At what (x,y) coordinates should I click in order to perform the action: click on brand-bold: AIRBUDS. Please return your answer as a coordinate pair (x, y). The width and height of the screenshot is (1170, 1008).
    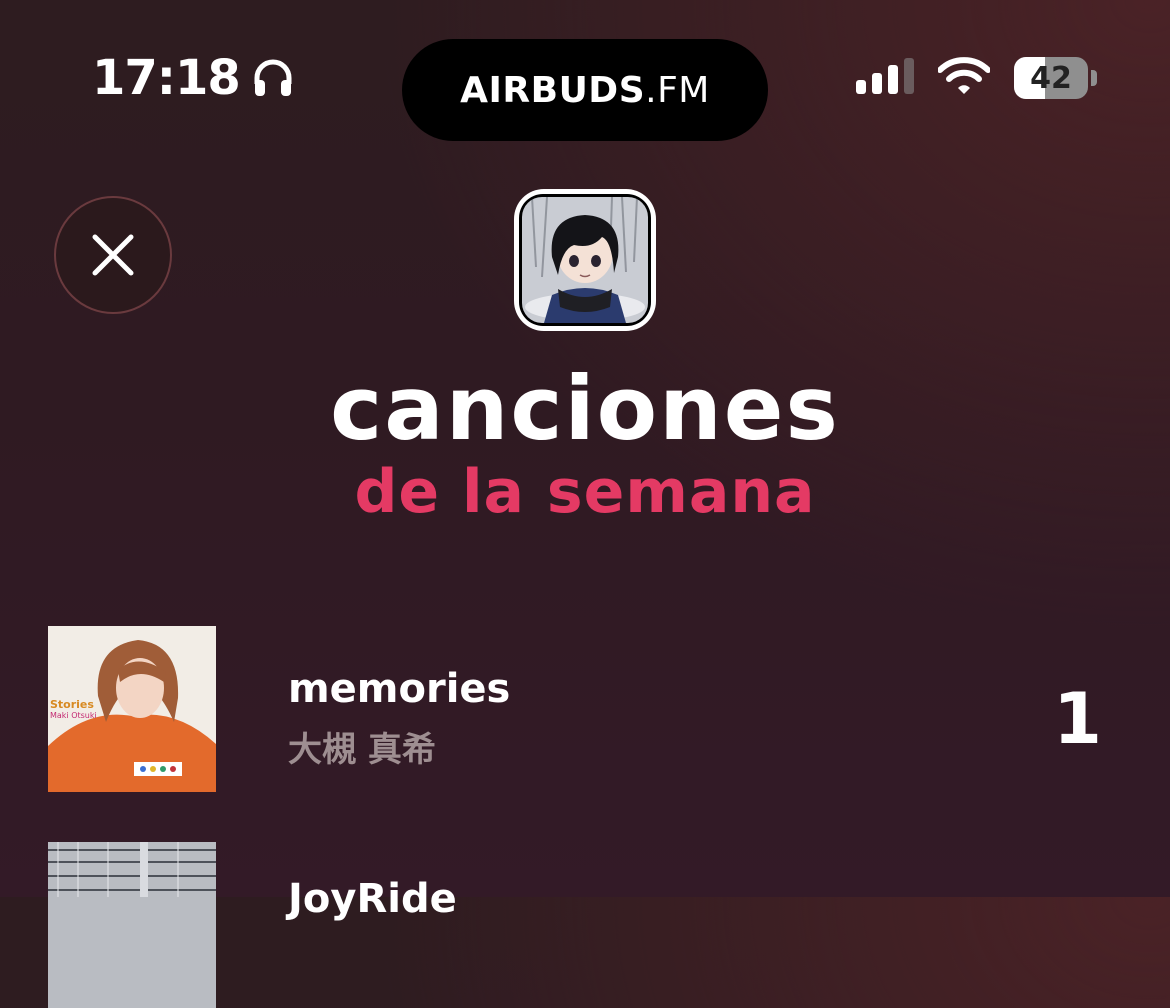
    Looking at the image, I should click on (553, 90).